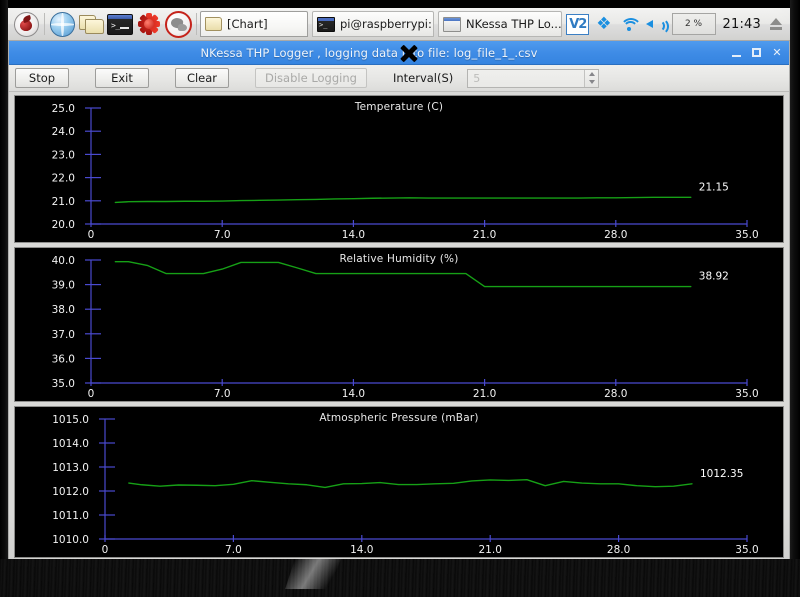  Describe the element at coordinates (526, 78) in the screenshot. I see `interval-input: 5` at that location.